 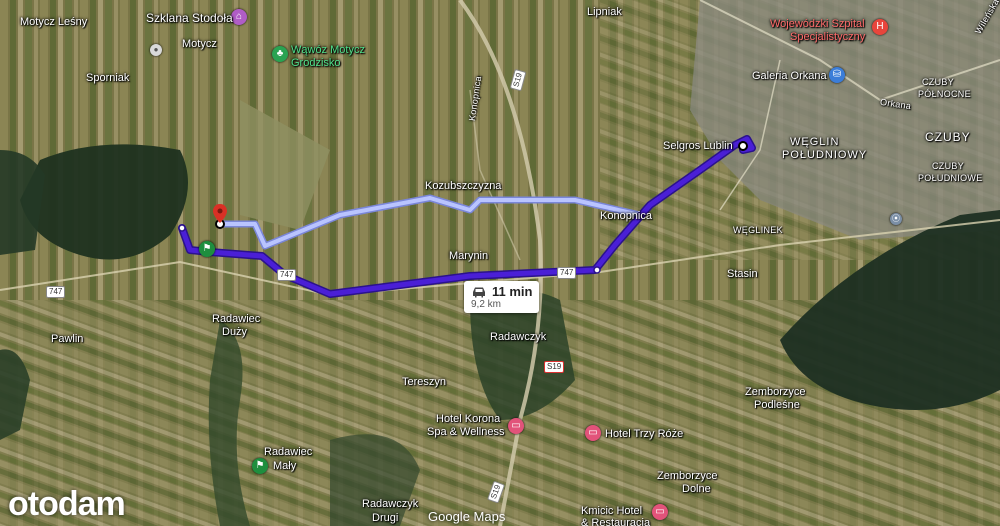 I want to click on poi-label: Spa & Wellness, so click(x=466, y=432).